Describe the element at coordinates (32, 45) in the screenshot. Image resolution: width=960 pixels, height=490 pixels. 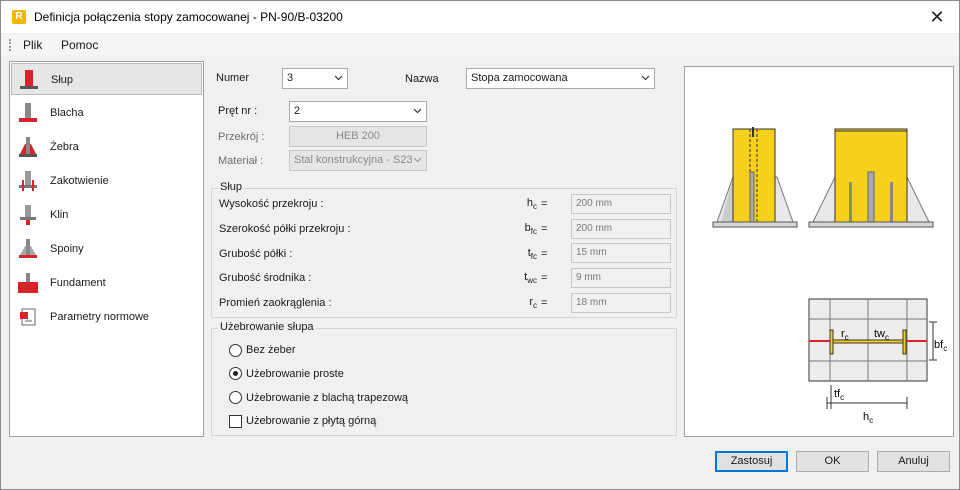
I see `menu-plik: Plik` at that location.